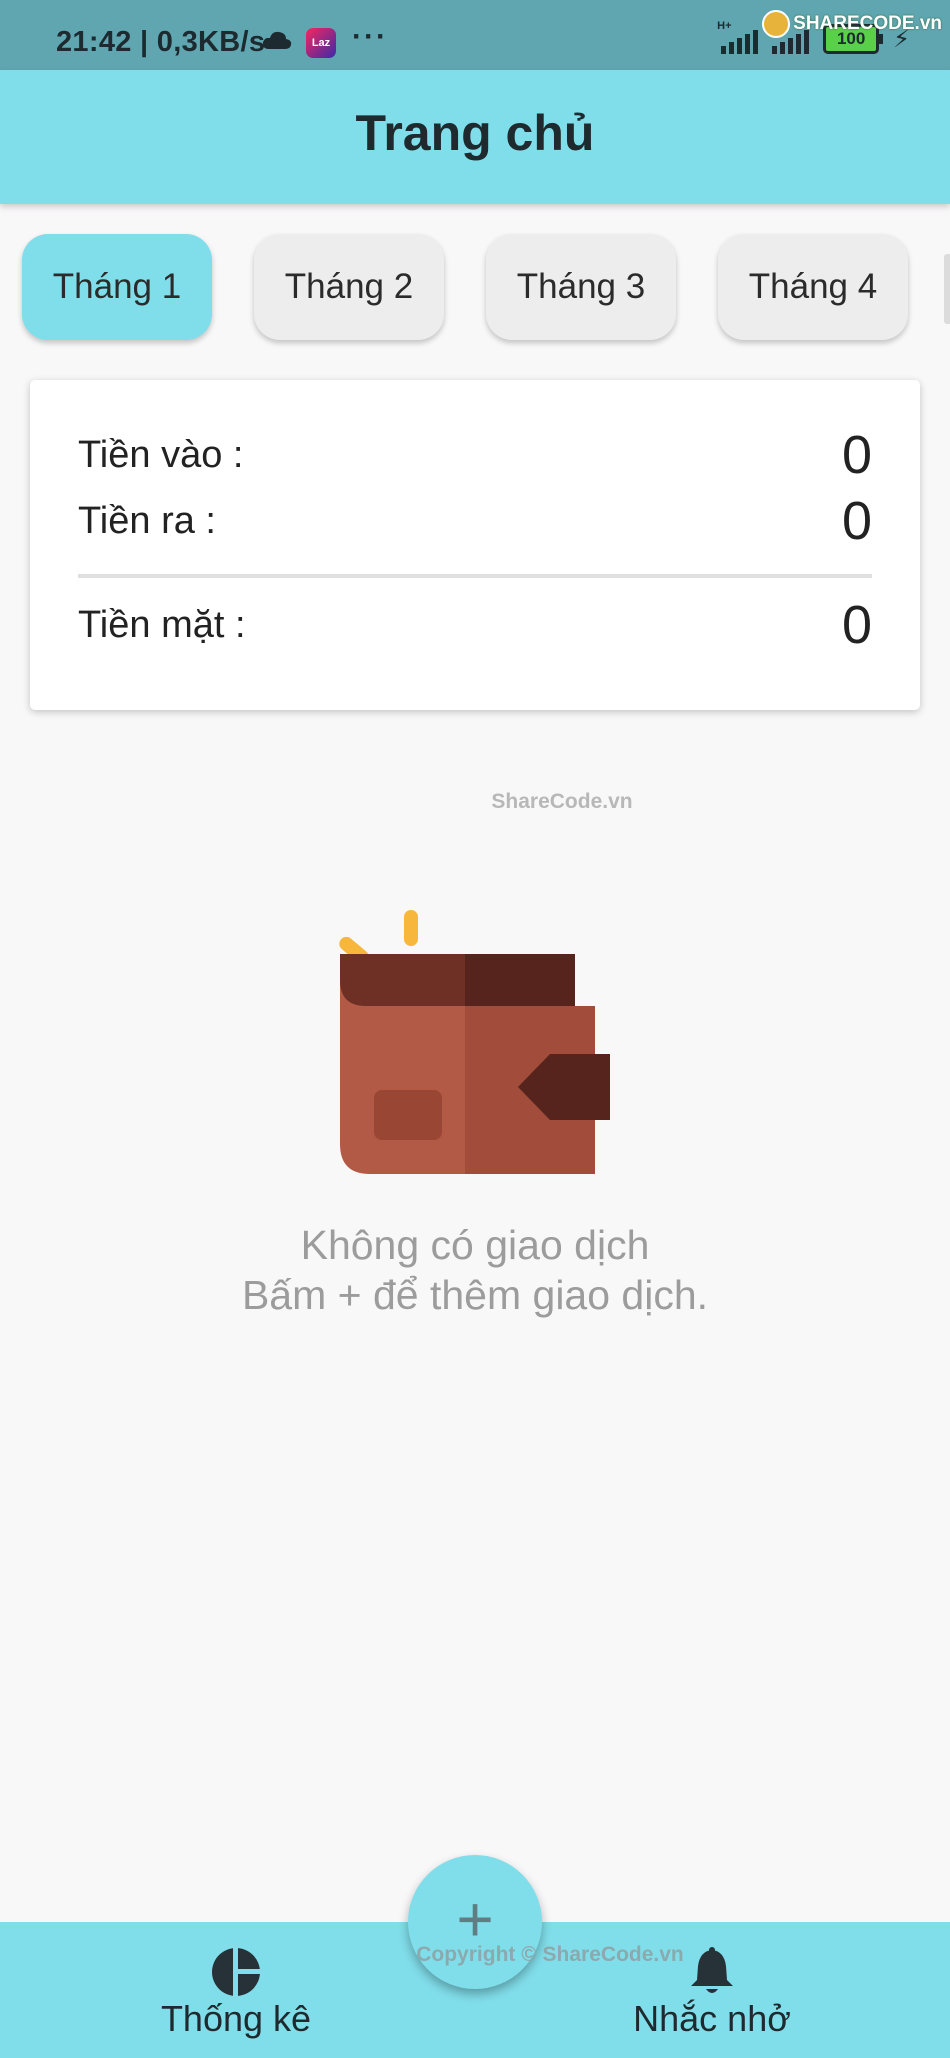 The width and height of the screenshot is (950, 2058). What do you see at coordinates (856, 521) in the screenshot?
I see `expense-value: 0` at bounding box center [856, 521].